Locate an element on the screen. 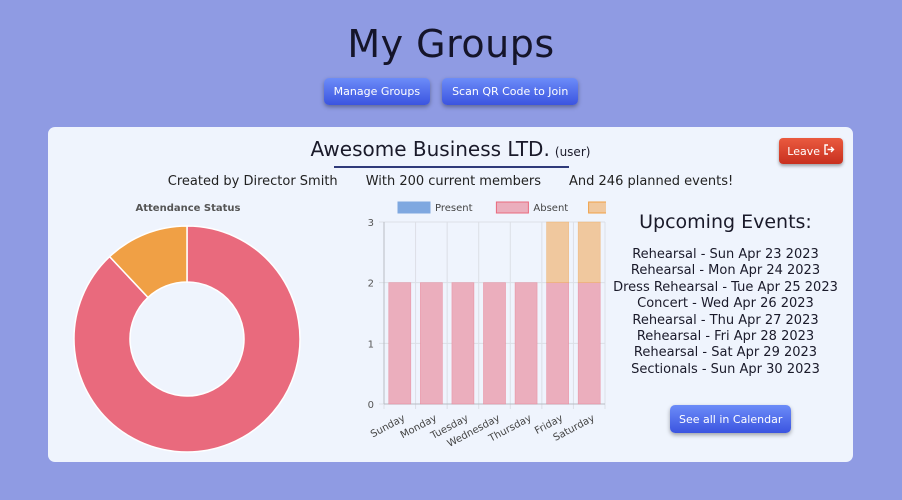  bar-late-saturday is located at coordinates (589, 252).